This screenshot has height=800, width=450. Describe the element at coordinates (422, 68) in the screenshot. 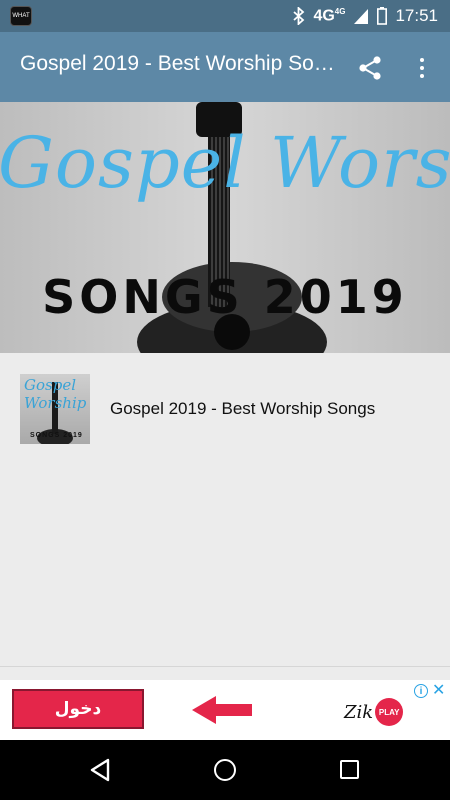

I see `more-options-button` at that location.